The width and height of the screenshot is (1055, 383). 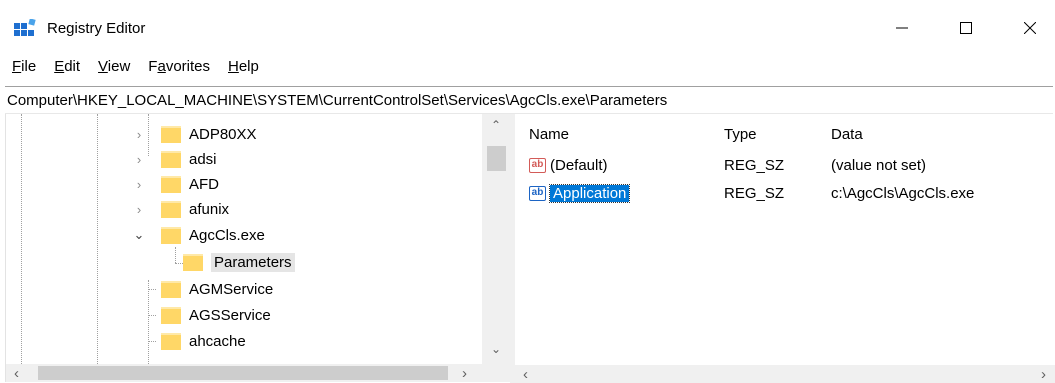 I want to click on chevron-down-icon: ⌄, so click(x=139, y=235).